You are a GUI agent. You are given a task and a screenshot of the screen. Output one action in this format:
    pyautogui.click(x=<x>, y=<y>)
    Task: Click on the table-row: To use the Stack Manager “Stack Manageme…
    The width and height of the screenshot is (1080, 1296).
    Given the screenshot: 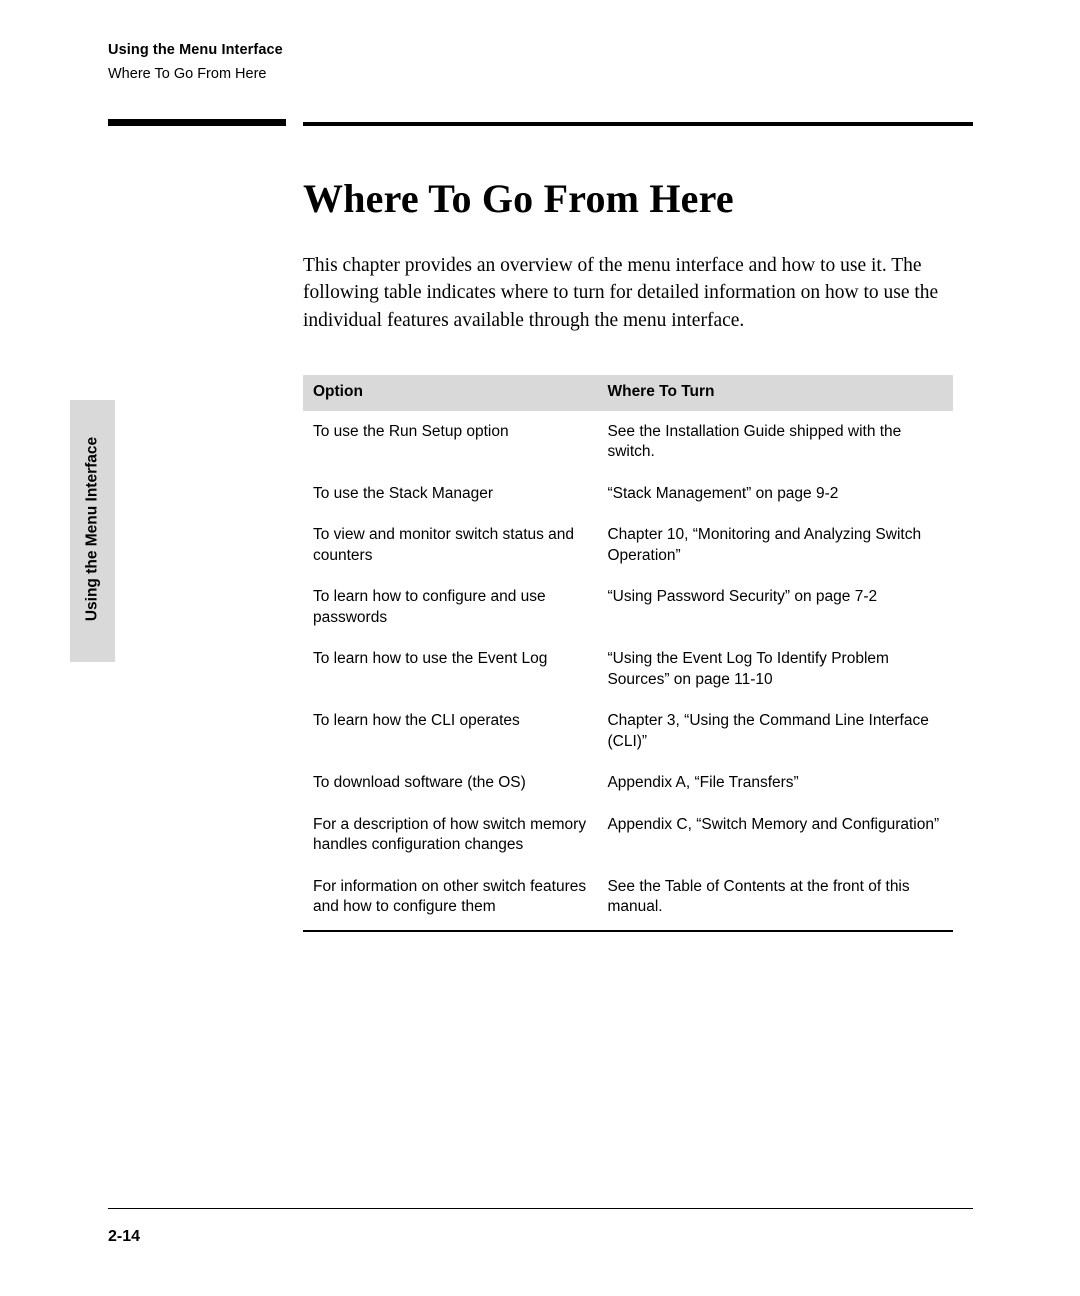 What is the action you would take?
    pyautogui.click(x=628, y=494)
    